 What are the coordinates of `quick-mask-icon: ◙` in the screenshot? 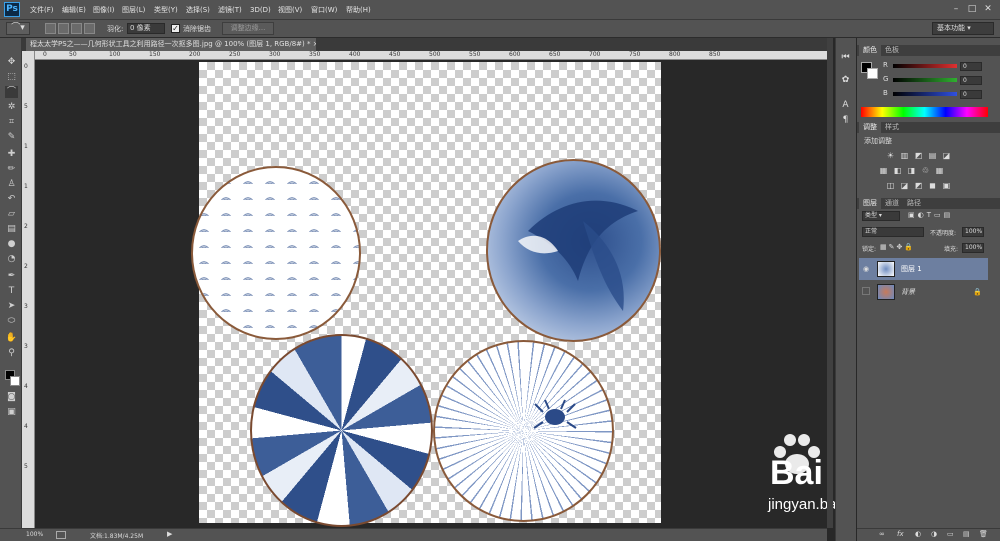 It's located at (11, 397).